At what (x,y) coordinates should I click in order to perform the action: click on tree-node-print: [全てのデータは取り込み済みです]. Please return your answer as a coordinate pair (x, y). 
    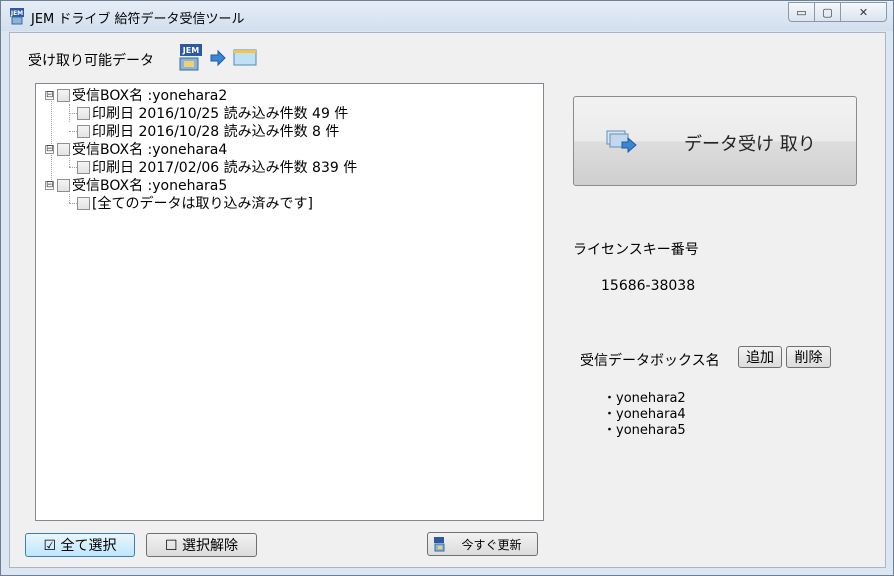
    Looking at the image, I should click on (195, 203).